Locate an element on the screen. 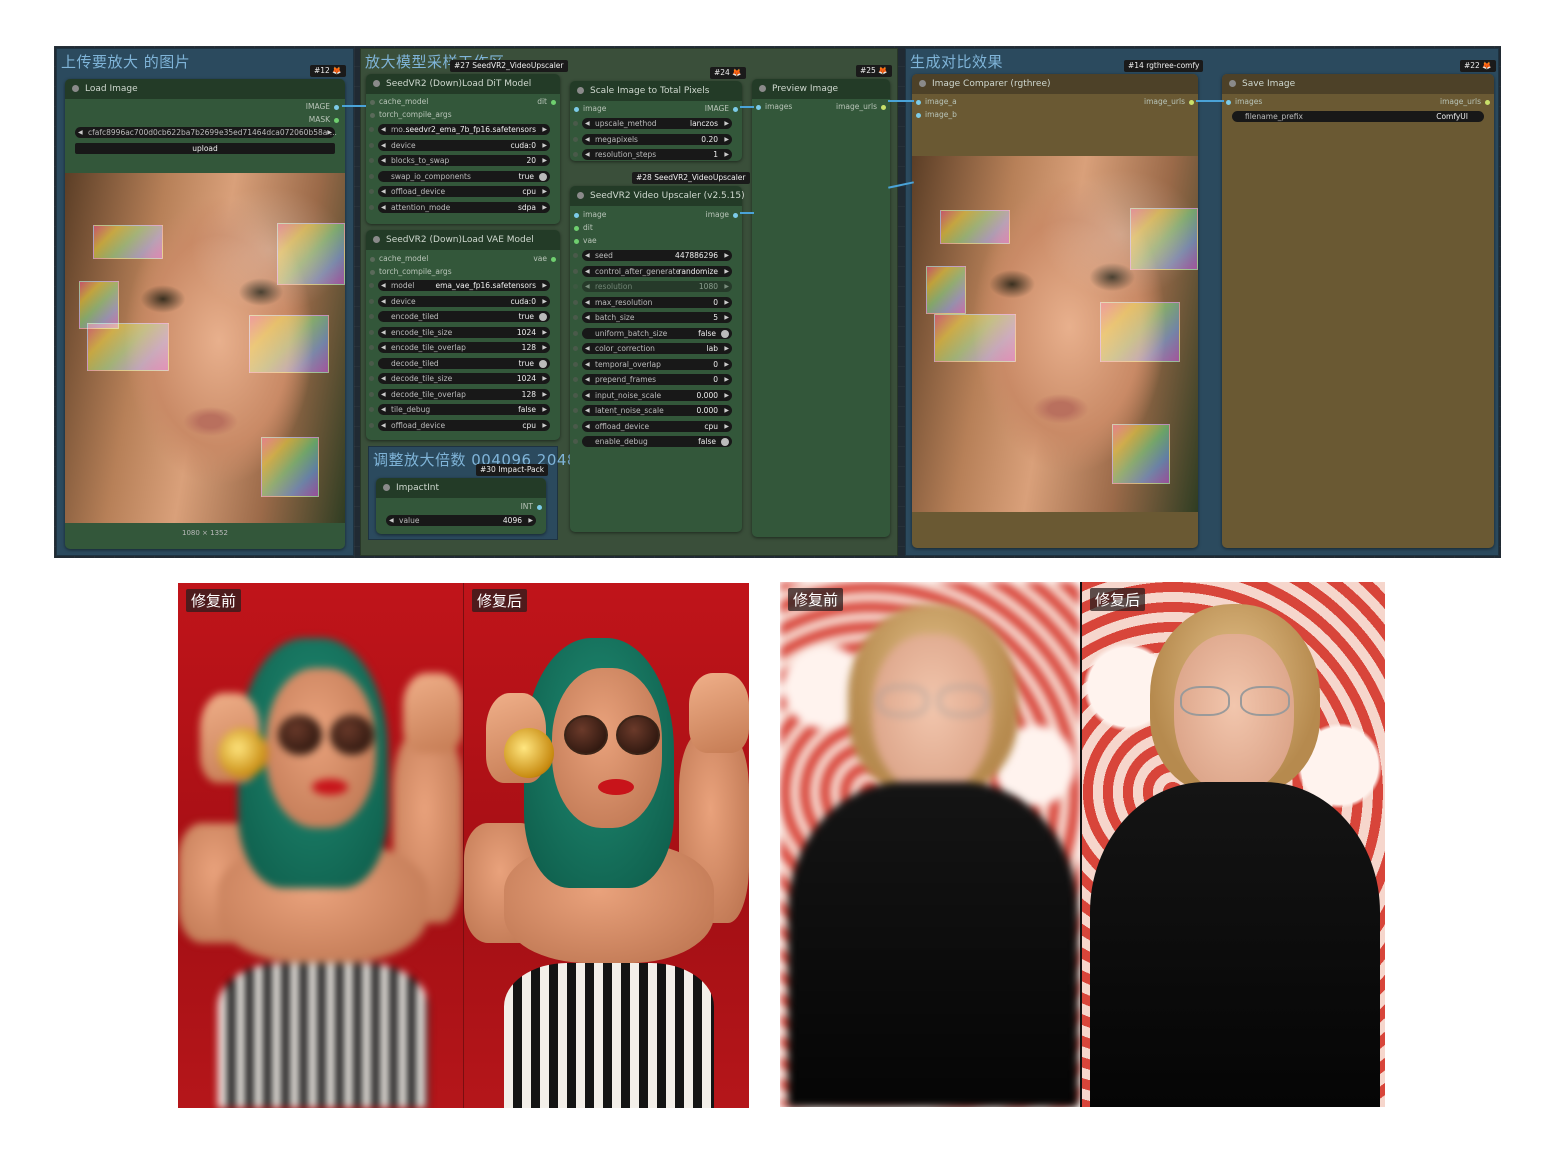  node-title-load-image: Load Image is located at coordinates (205, 89).